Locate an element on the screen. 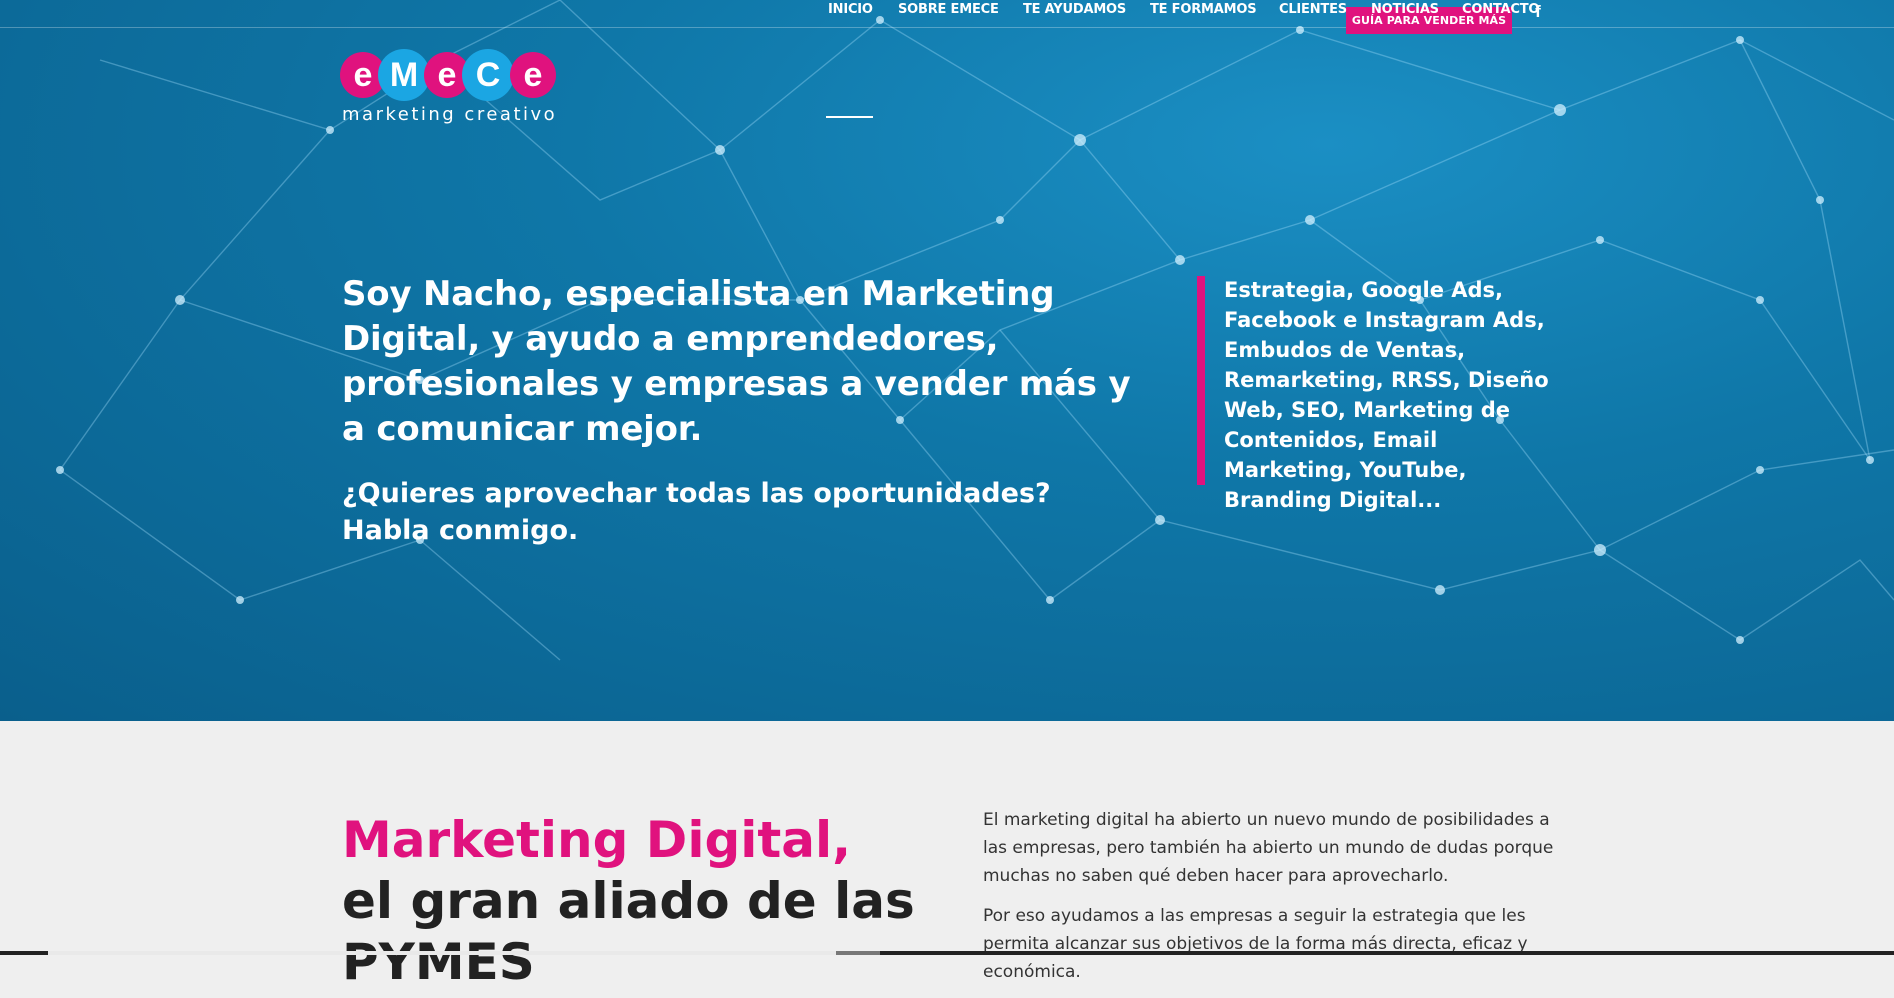 Image resolution: width=1894 pixels, height=998 pixels. logo-tagline: marketing creativo is located at coordinates (450, 114).